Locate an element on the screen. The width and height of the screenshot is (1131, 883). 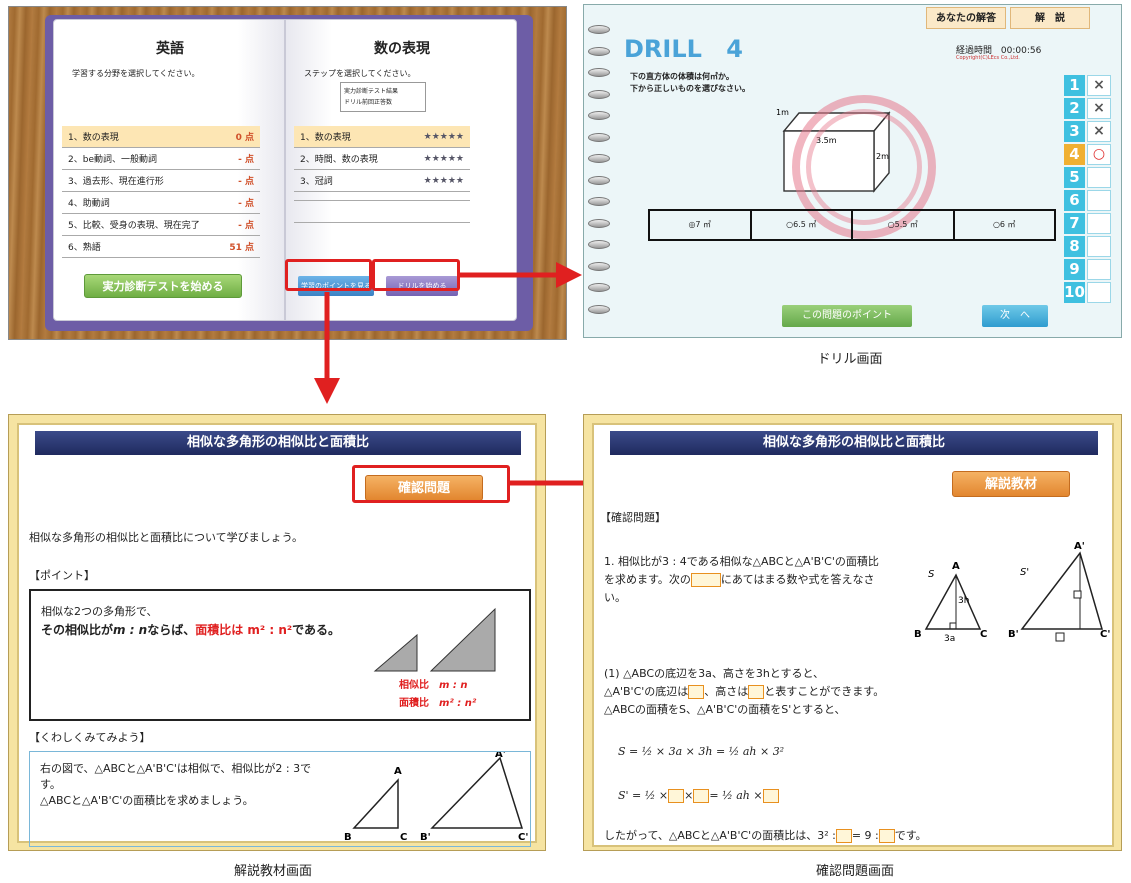
next-button: 次 へ is located at coordinates (1015, 316).